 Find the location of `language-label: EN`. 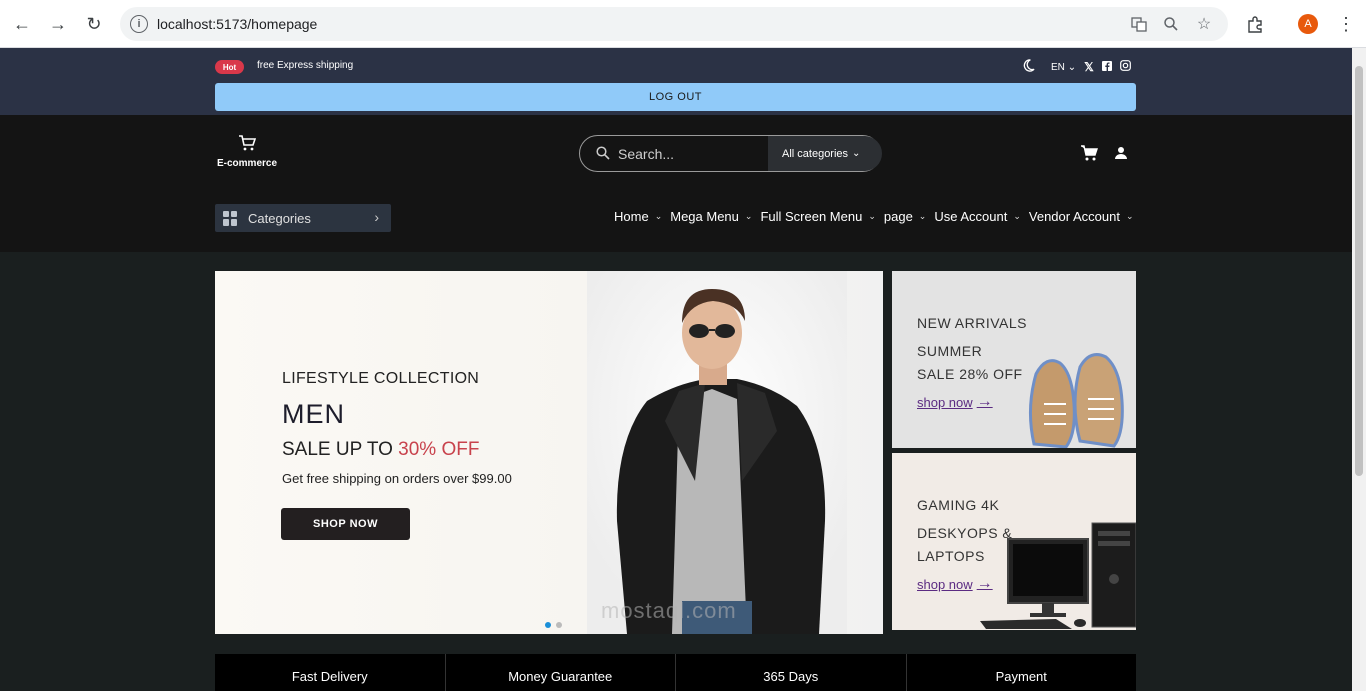

language-label: EN is located at coordinates (1058, 67).